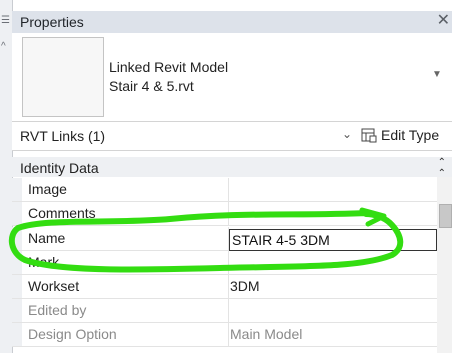 This screenshot has height=353, width=452. What do you see at coordinates (151, 86) in the screenshot?
I see `type-file-name: Stair 4 & 5.rvt` at bounding box center [151, 86].